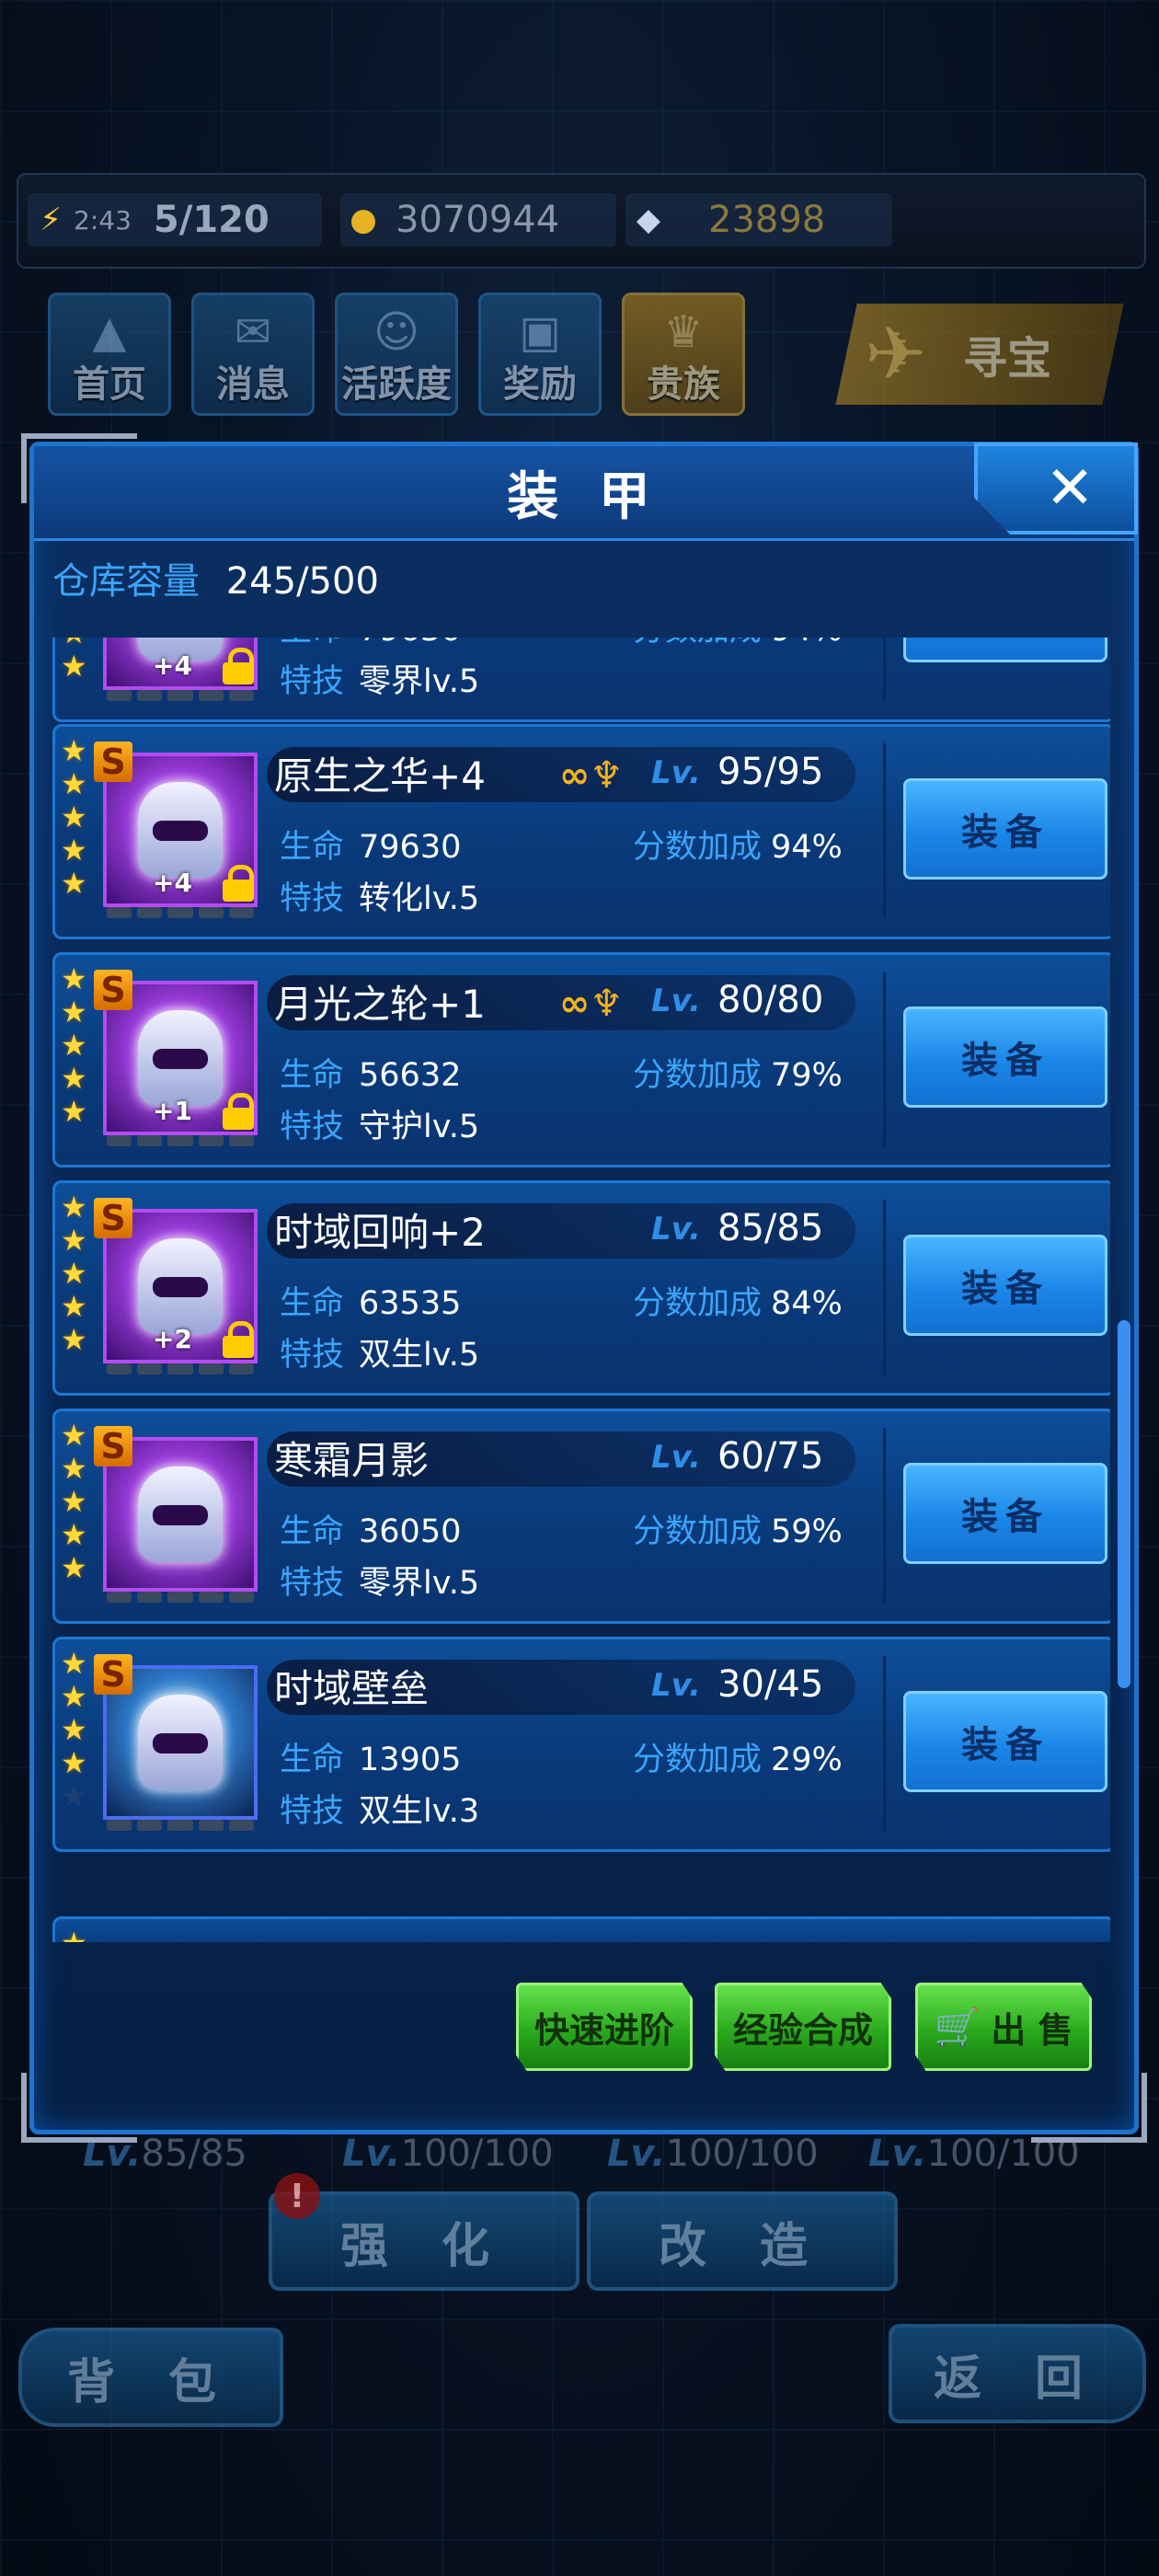  I want to click on hp-row: 生命79630, so click(370, 644).